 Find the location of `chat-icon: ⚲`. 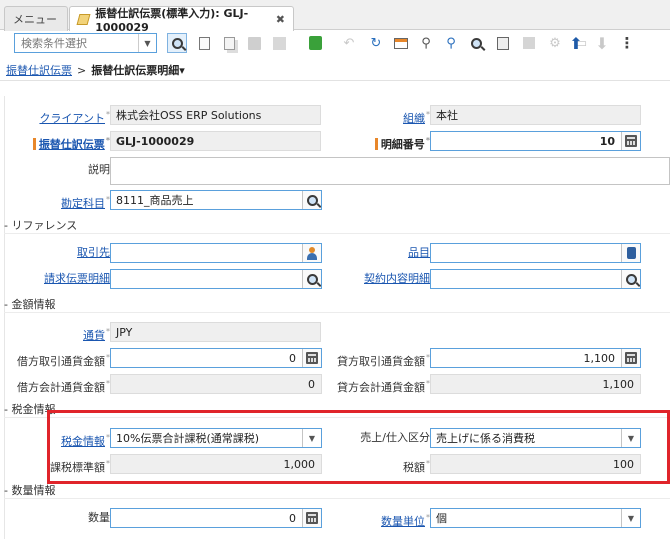

chat-icon: ⚲ is located at coordinates (451, 43).